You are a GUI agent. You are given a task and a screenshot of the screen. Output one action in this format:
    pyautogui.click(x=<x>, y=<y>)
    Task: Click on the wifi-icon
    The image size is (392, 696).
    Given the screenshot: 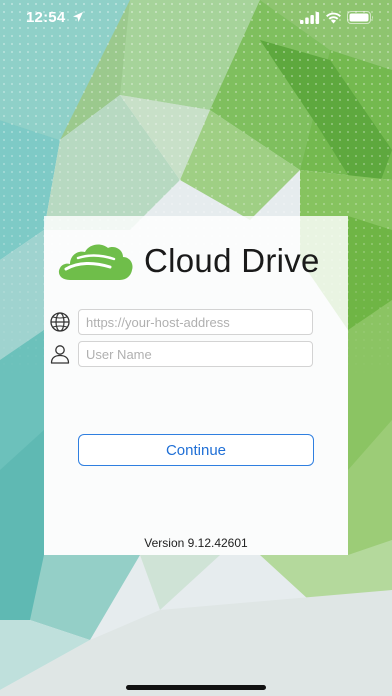 What is the action you would take?
    pyautogui.click(x=333, y=18)
    